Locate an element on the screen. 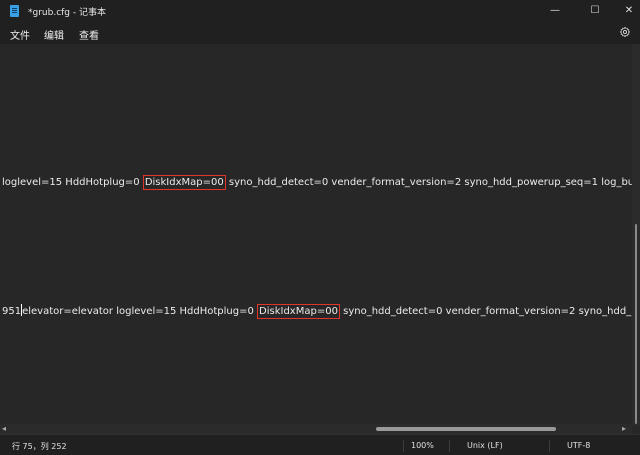 The image size is (640, 455). maximize-button: ☐ is located at coordinates (595, 11).